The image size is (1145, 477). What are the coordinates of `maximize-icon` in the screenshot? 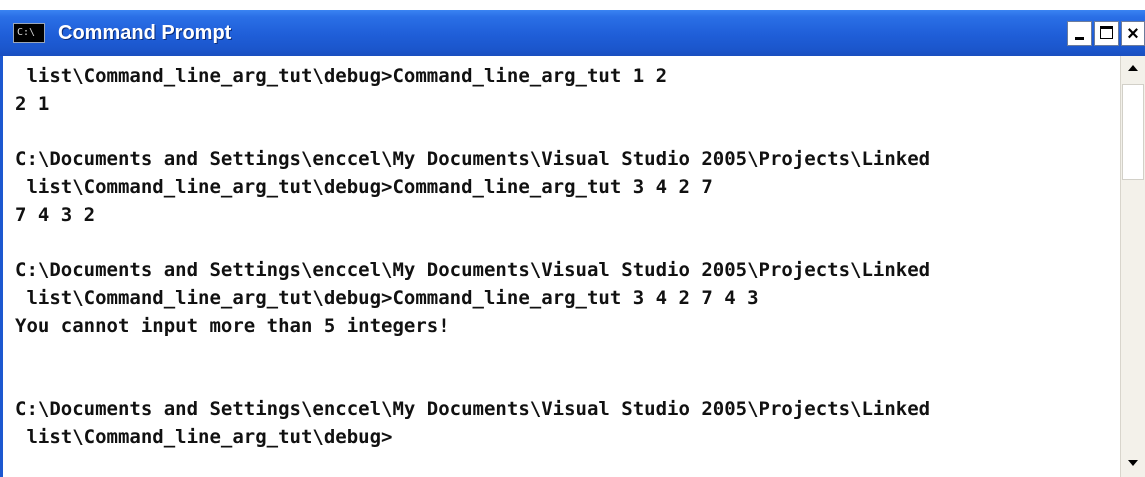 It's located at (1106, 32).